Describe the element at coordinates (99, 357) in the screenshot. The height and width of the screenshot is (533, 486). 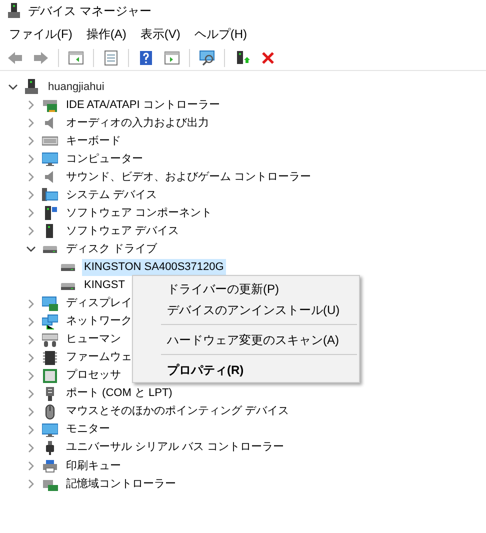
I see `tree-item: ファームウェ` at that location.